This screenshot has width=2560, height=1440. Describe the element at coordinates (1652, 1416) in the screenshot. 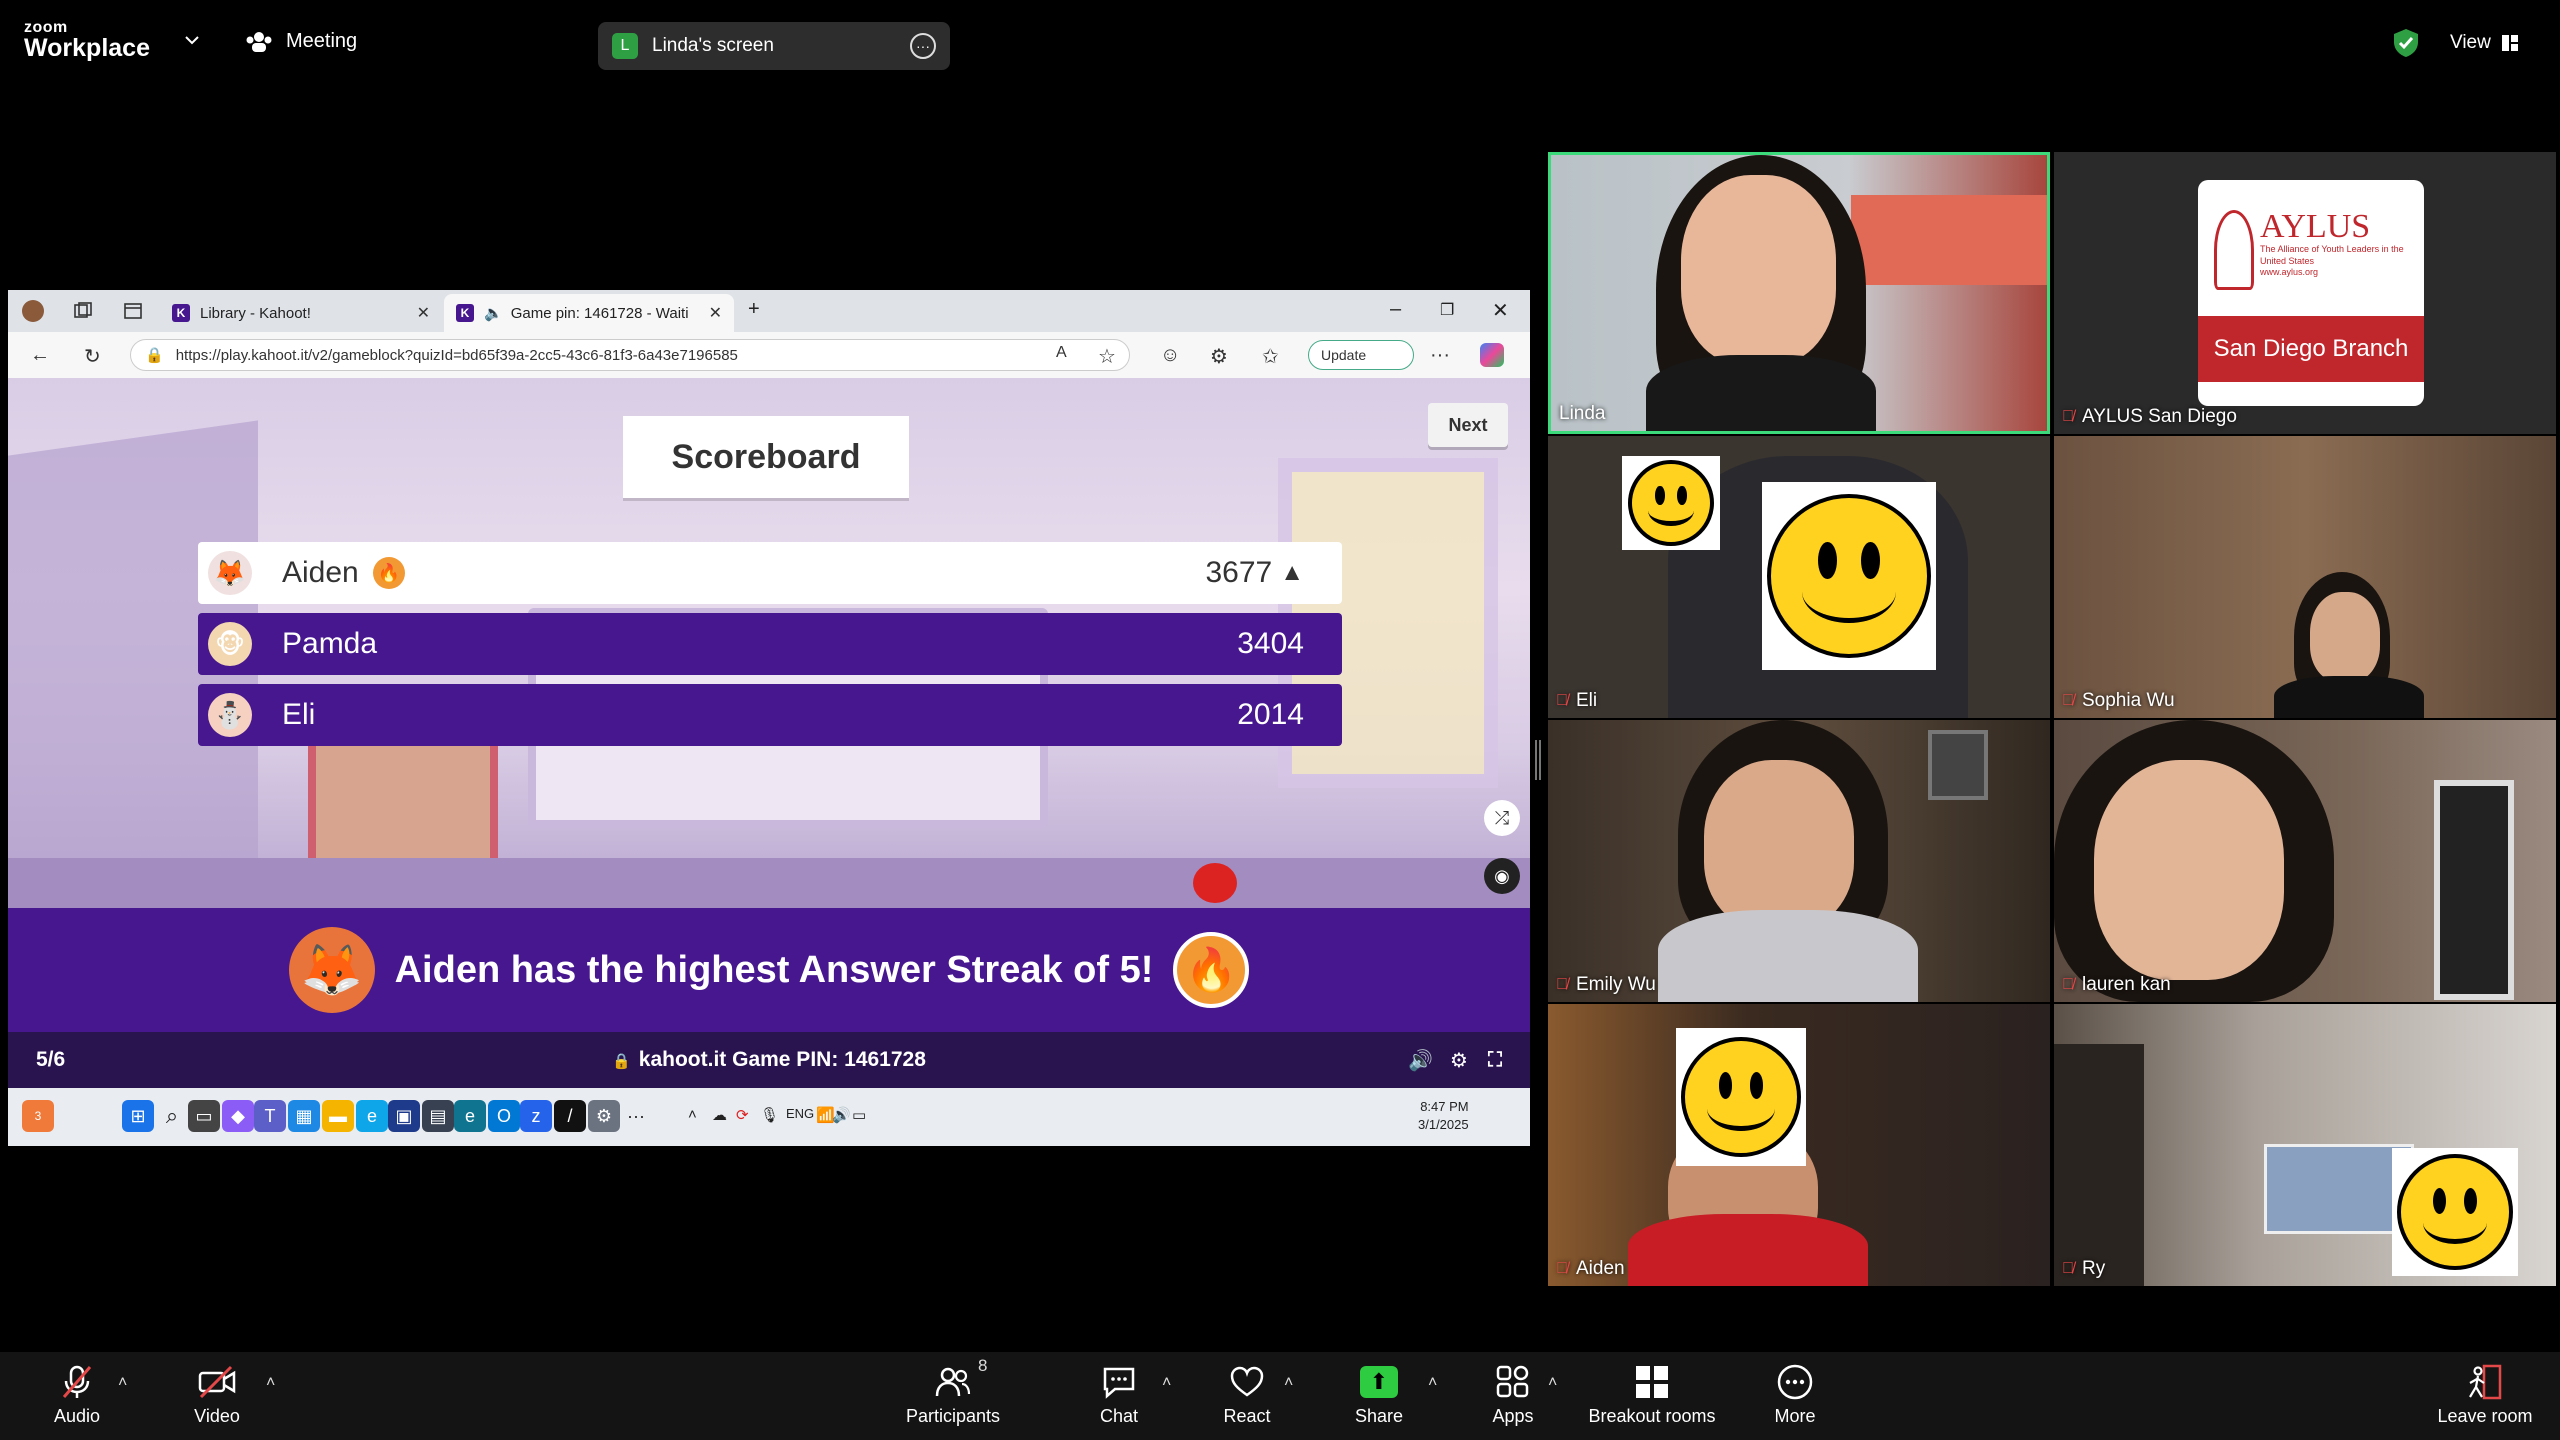

I see `breakout-label: Breakout rooms` at that location.